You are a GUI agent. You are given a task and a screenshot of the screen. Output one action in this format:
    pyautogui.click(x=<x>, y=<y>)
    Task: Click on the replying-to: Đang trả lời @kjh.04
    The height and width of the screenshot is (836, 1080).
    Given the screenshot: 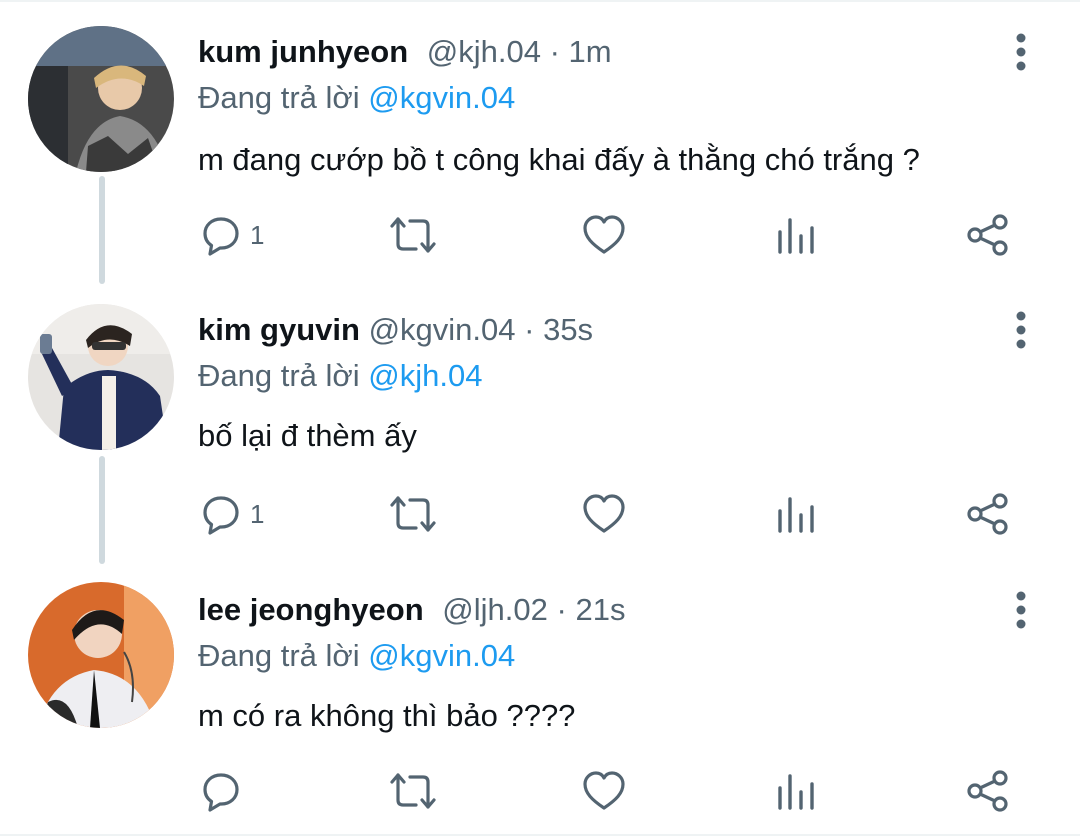 What is the action you would take?
    pyautogui.click(x=340, y=376)
    